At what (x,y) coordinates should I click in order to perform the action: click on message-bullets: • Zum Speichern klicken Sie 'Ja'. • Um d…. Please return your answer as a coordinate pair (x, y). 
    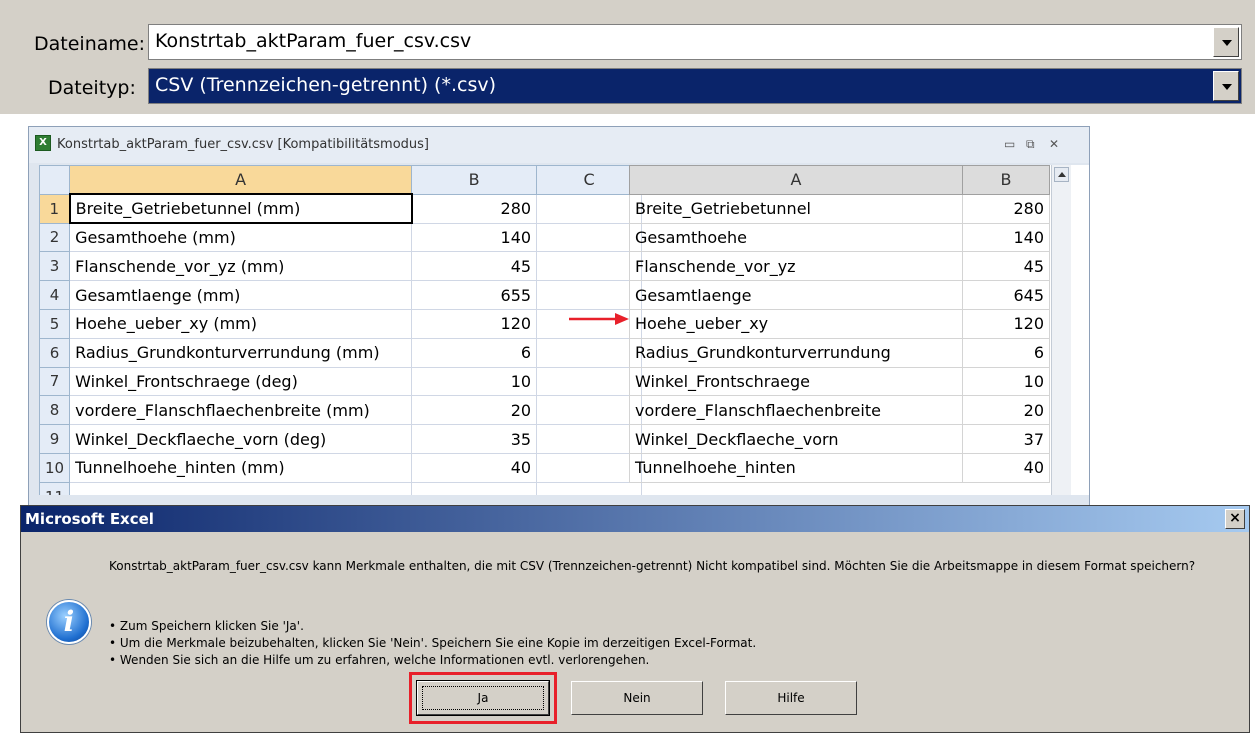
    Looking at the image, I should click on (432, 643).